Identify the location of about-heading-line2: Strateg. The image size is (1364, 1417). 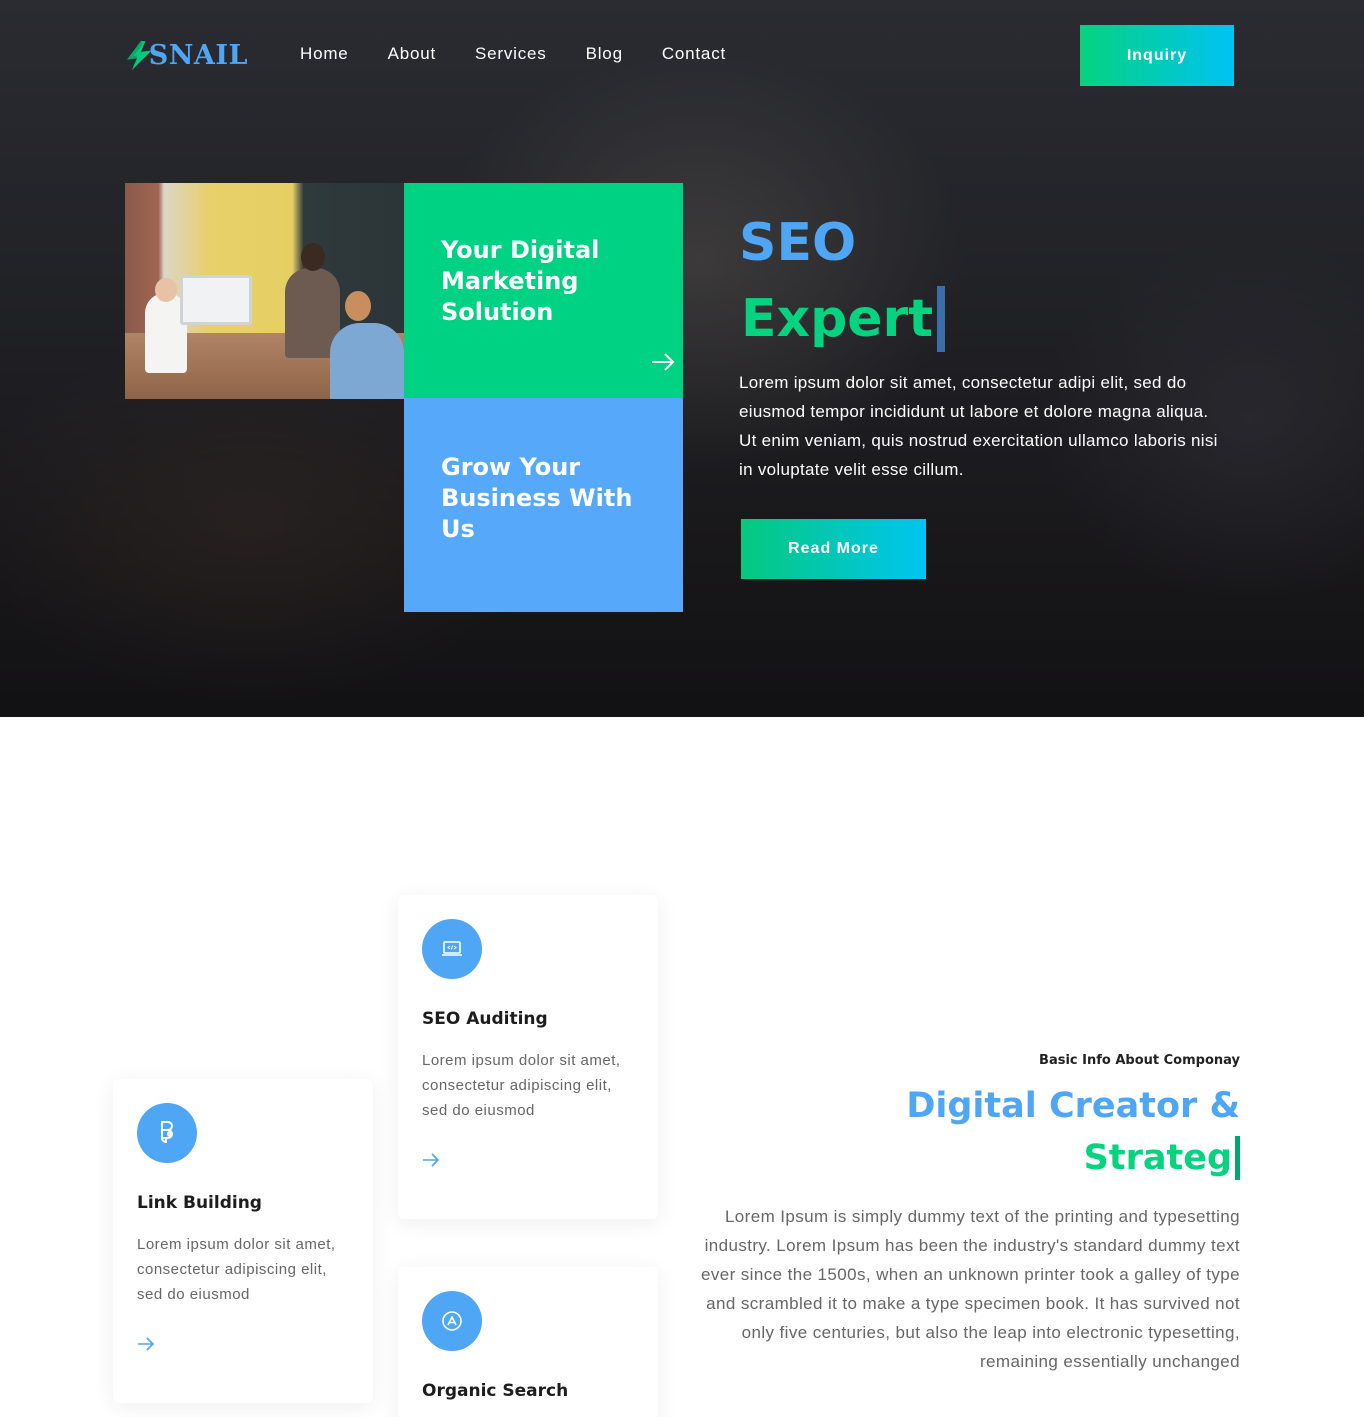
(1162, 1158).